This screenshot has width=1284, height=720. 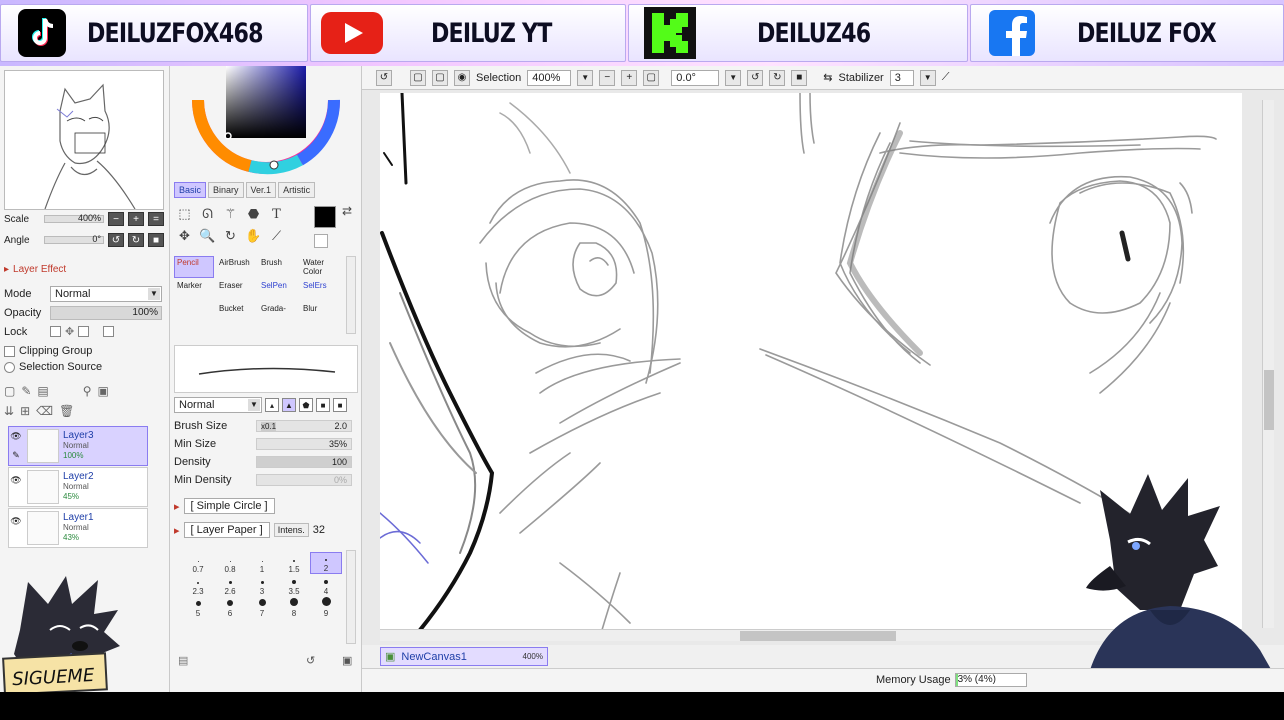 I want to click on text-icon: T, so click(x=276, y=214).